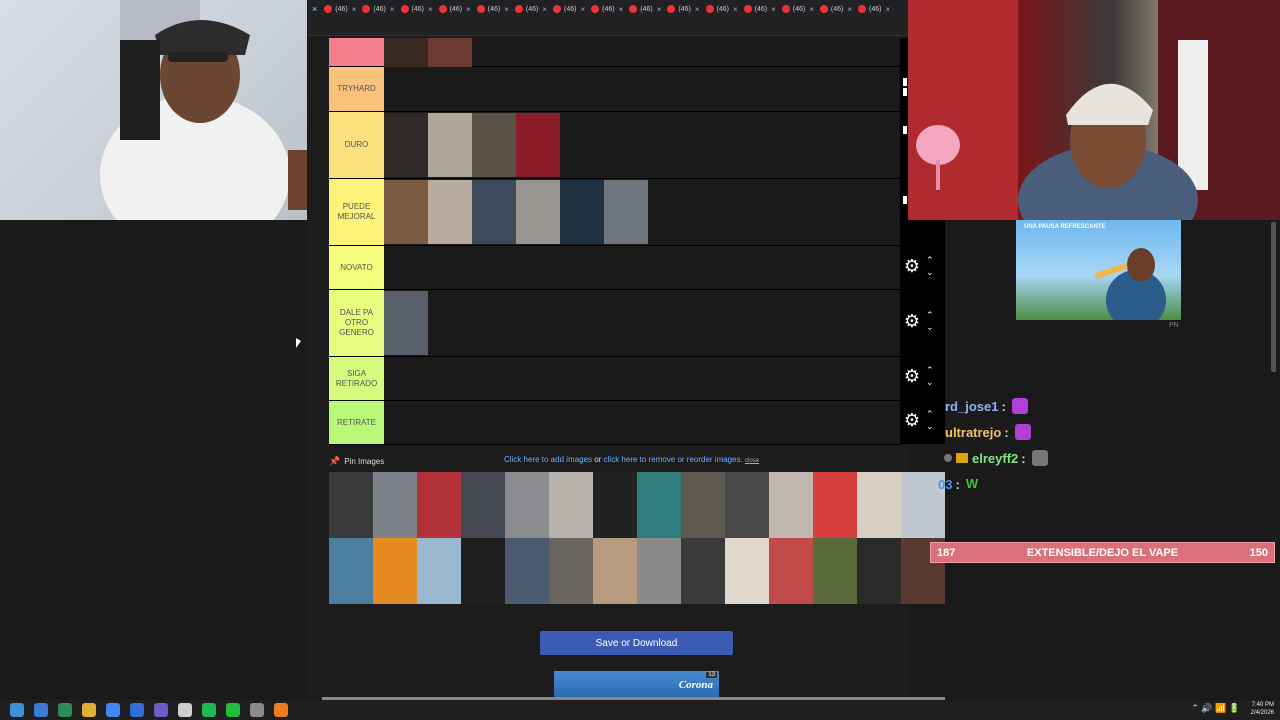 This screenshot has height=720, width=1280. Describe the element at coordinates (945, 484) in the screenshot. I see `chat-username: 03` at that location.